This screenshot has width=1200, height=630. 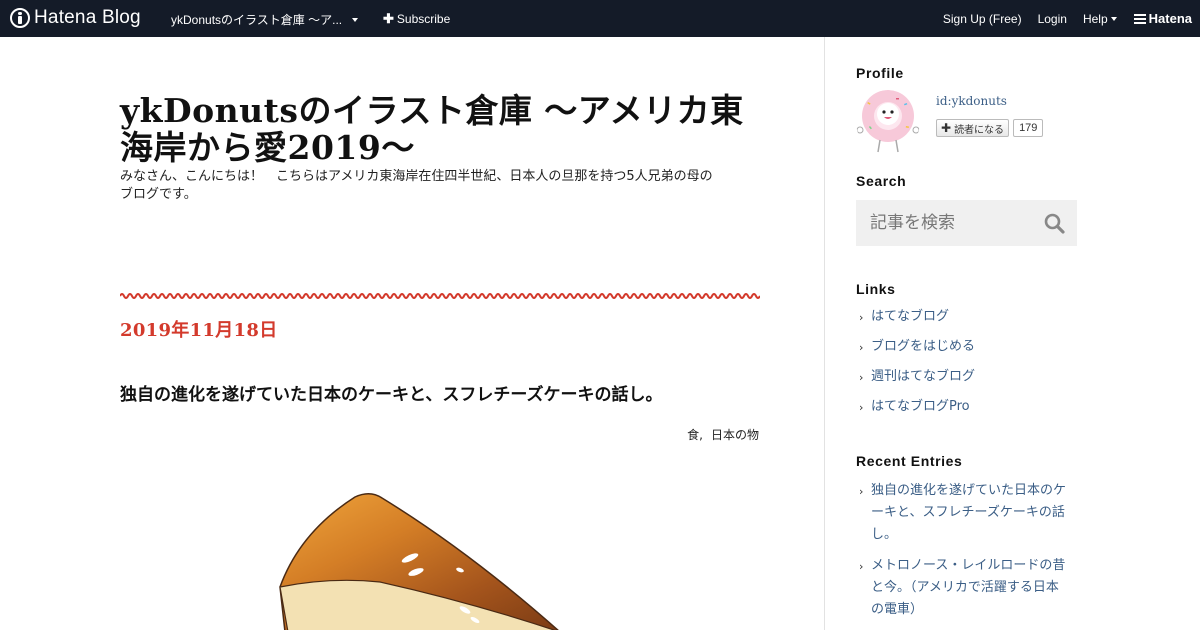 What do you see at coordinates (968, 587) in the screenshot?
I see `entry-link-label: メトロノース・レイルロードの昔と今。（アメリカで活躍する日本の電車）` at bounding box center [968, 587].